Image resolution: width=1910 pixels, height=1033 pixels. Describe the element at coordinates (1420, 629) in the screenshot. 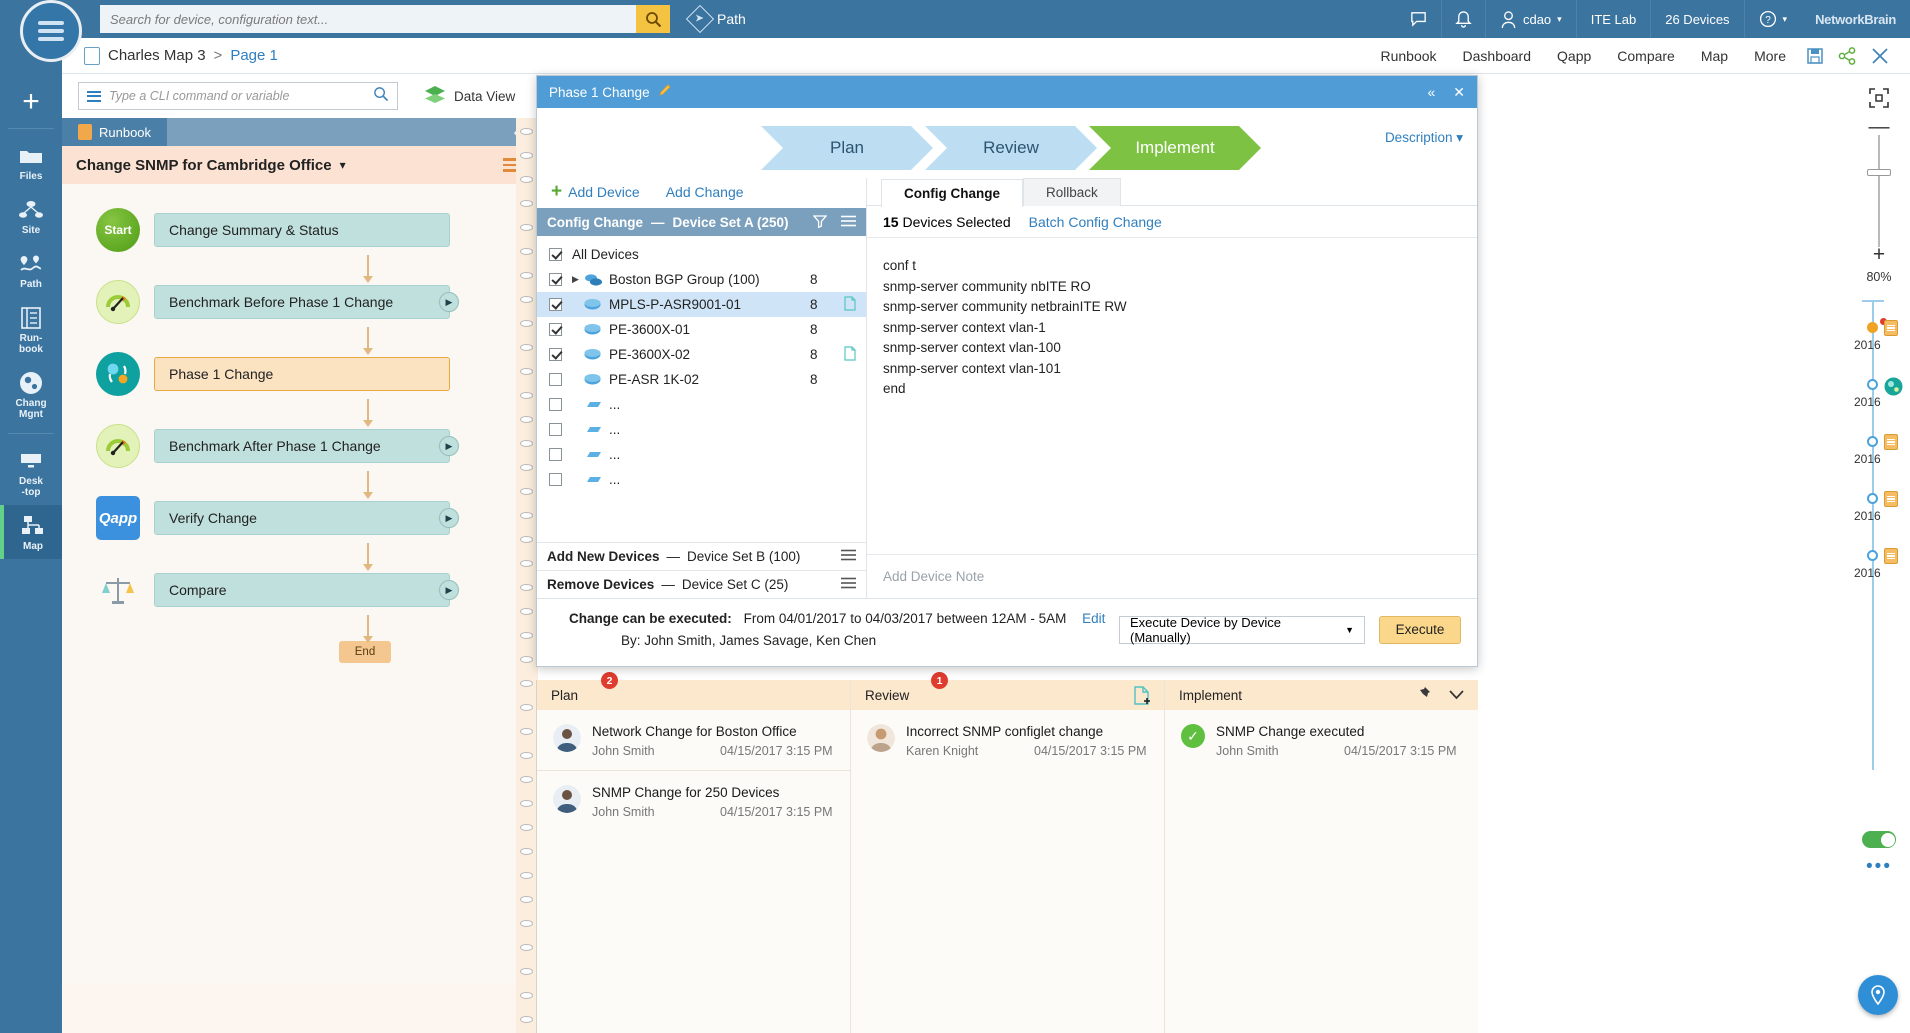

I see `execute-button: Execute` at that location.